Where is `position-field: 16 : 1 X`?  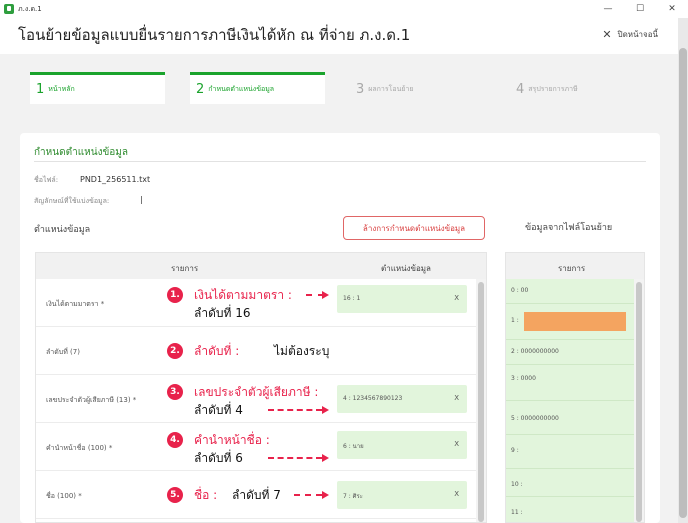
position-field: 16 : 1 X is located at coordinates (402, 299).